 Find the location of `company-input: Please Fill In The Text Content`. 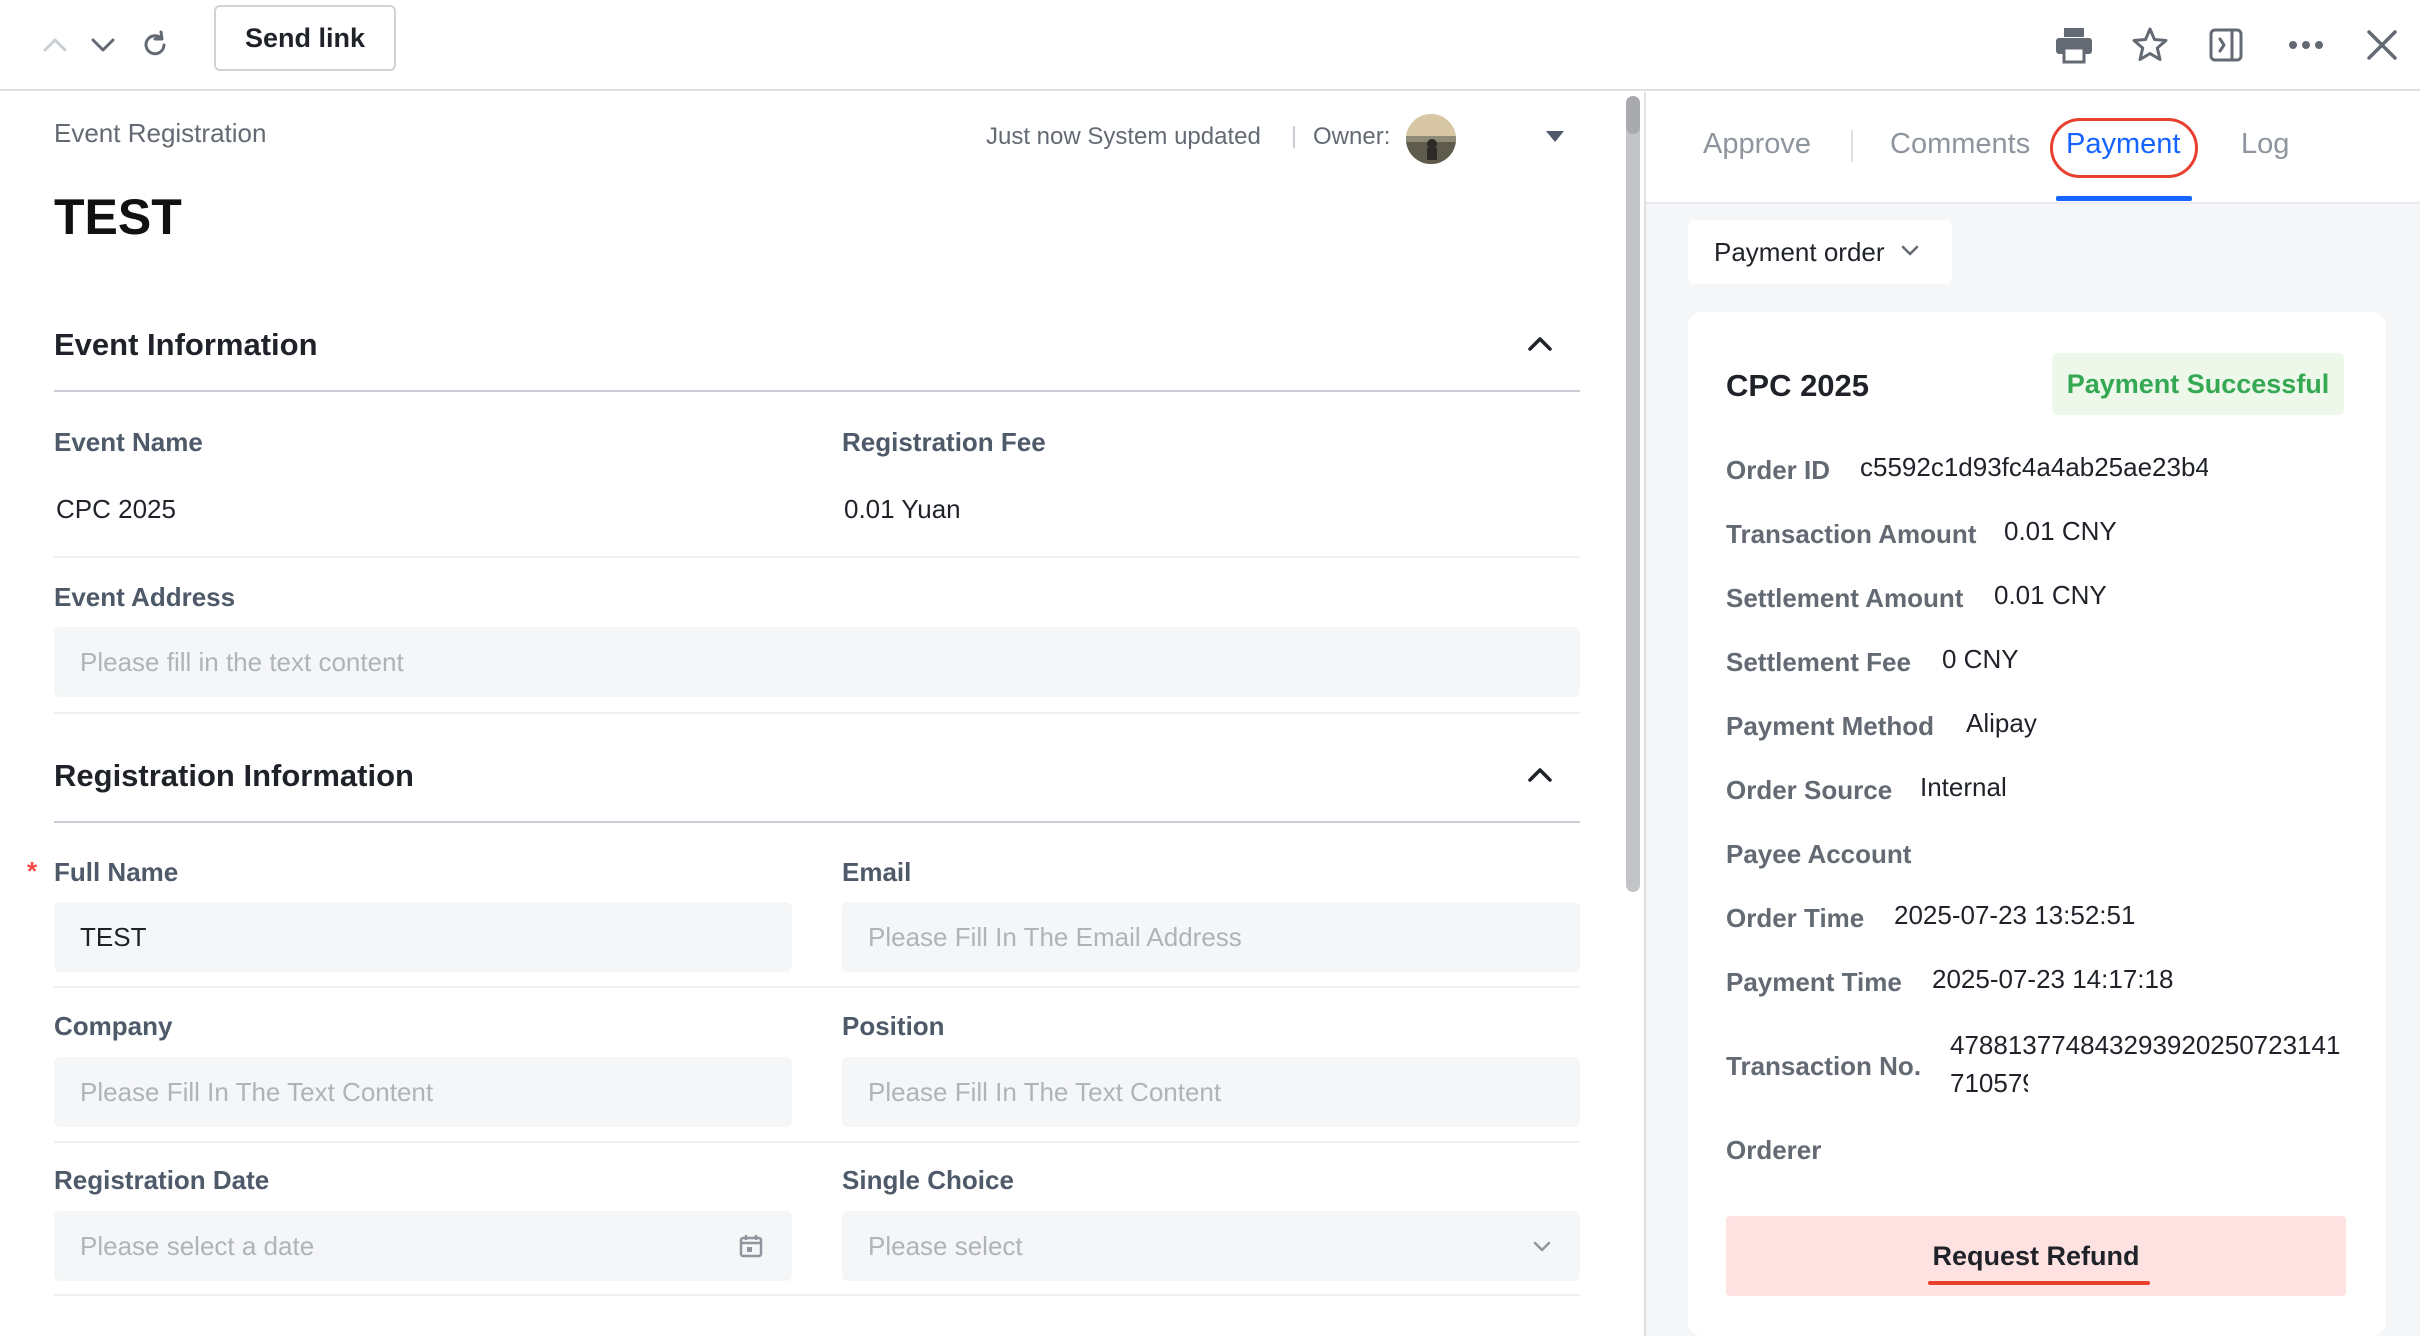

company-input: Please Fill In The Text Content is located at coordinates (423, 1092).